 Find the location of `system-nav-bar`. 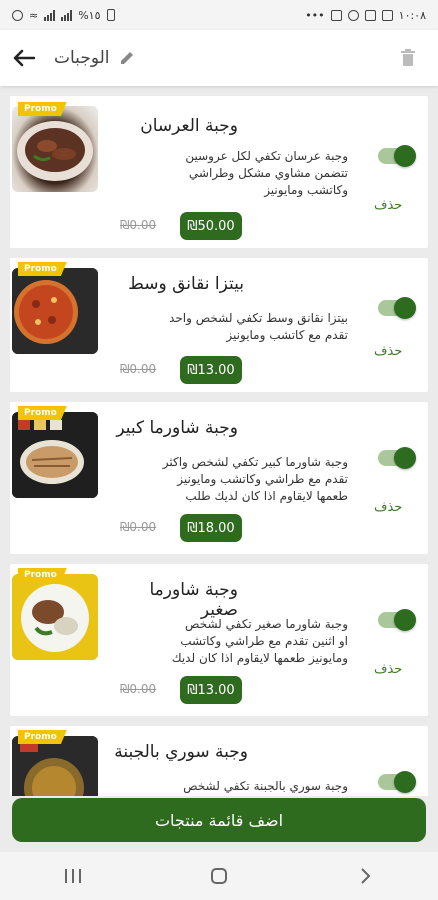

system-nav-bar is located at coordinates (219, 876).